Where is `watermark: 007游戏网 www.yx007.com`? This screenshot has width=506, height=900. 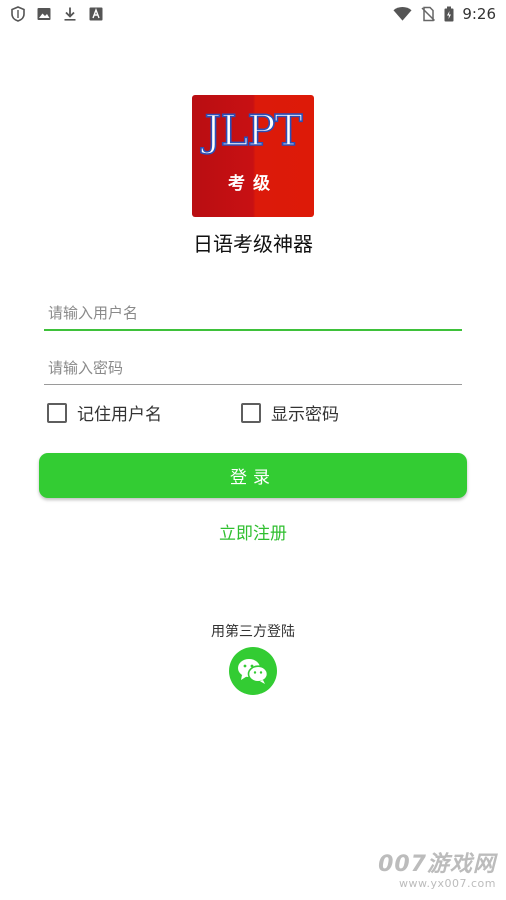 watermark: 007游戏网 www.yx007.com is located at coordinates (437, 871).